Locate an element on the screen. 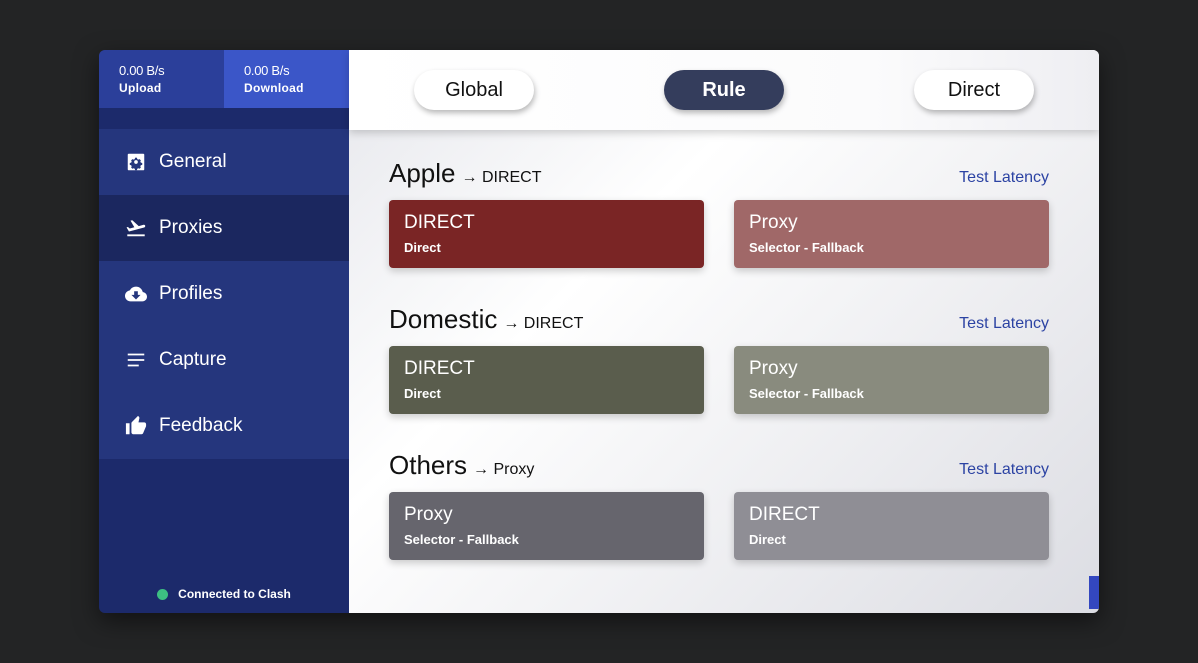 This screenshot has width=1198, height=663. mode-bar: Global Rule Direct is located at coordinates (724, 90).